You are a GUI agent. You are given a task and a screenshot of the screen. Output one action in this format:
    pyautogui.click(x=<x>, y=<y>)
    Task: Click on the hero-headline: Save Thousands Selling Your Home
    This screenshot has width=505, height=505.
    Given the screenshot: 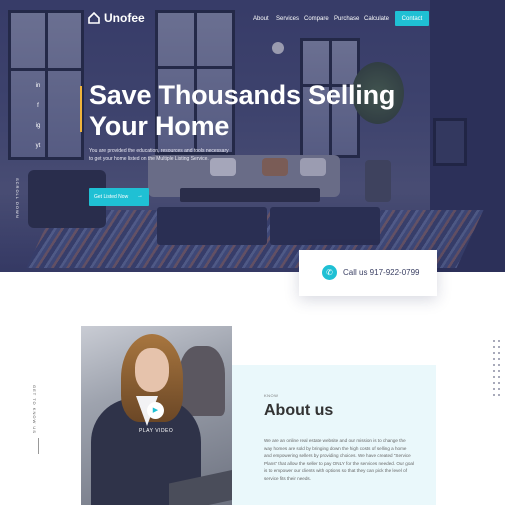 What is the action you would take?
    pyautogui.click(x=249, y=111)
    